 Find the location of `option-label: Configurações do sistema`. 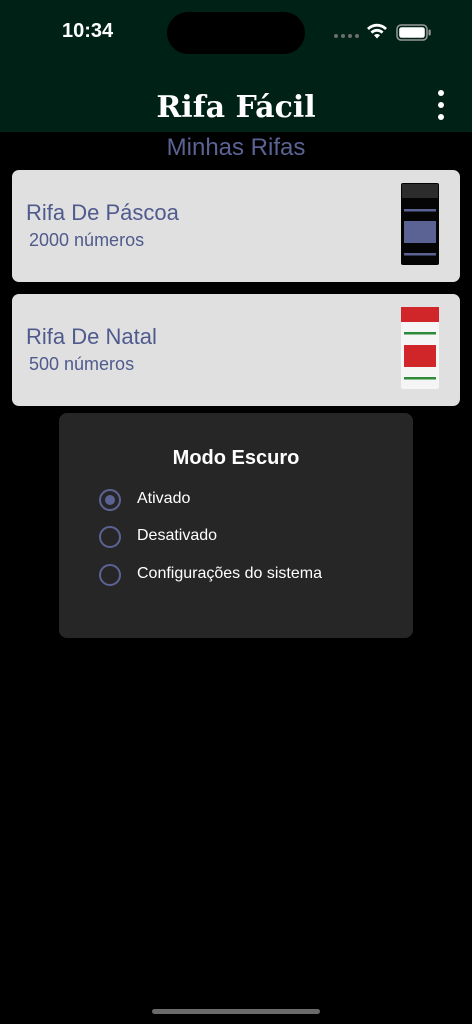

option-label: Configurações do sistema is located at coordinates (229, 573).